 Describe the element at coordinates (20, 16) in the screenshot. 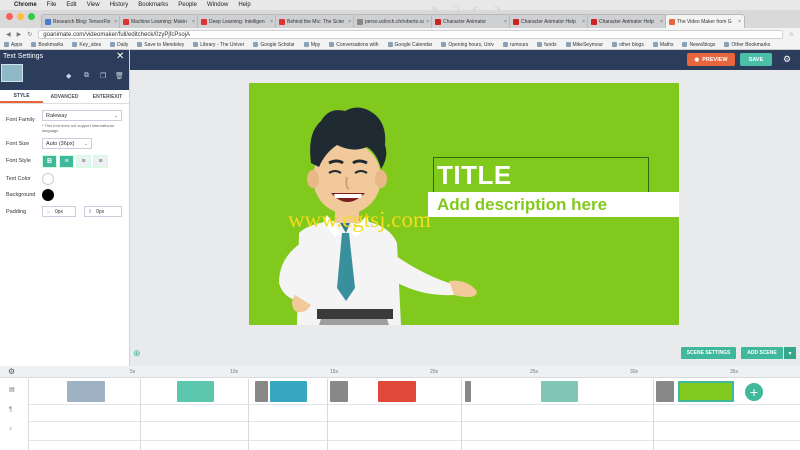

I see `minimize-window-icon` at that location.